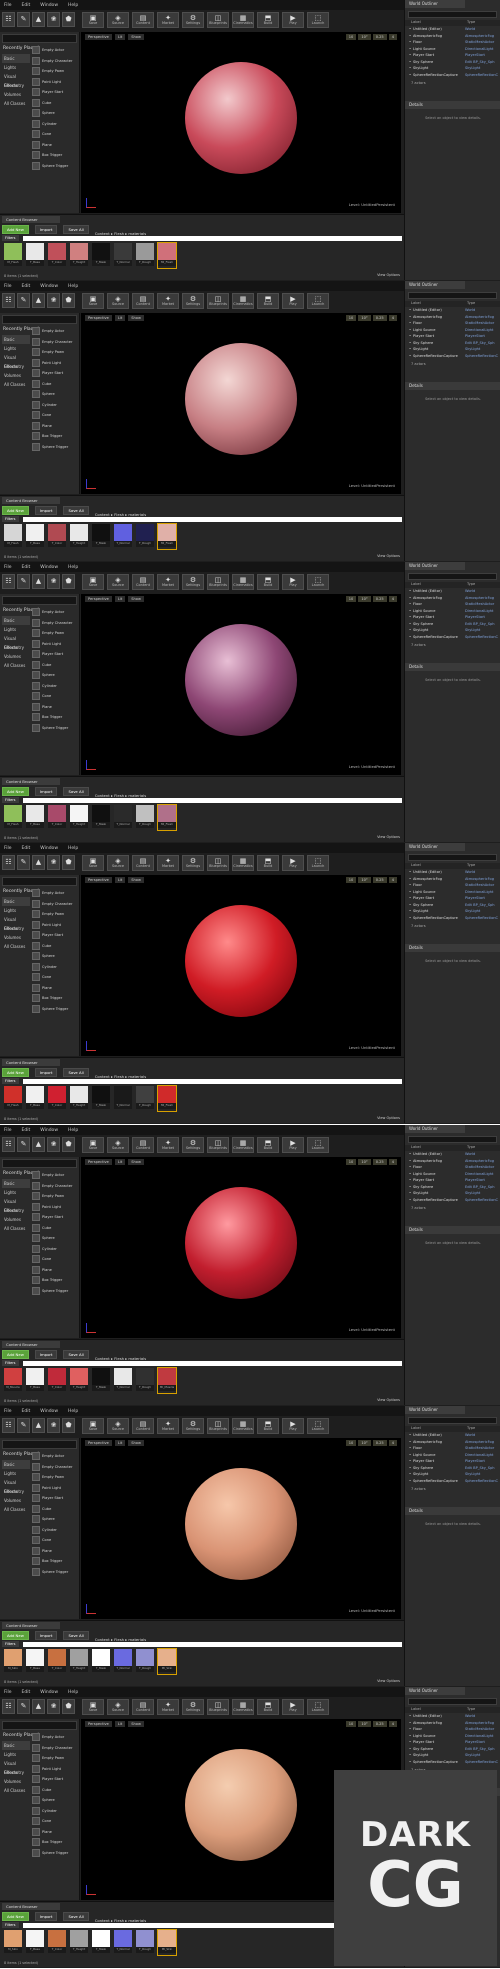 This screenshot has width=500, height=1969. What do you see at coordinates (218, 1707) in the screenshot?
I see `toolbar-button: ◫ Blueprints` at bounding box center [218, 1707].